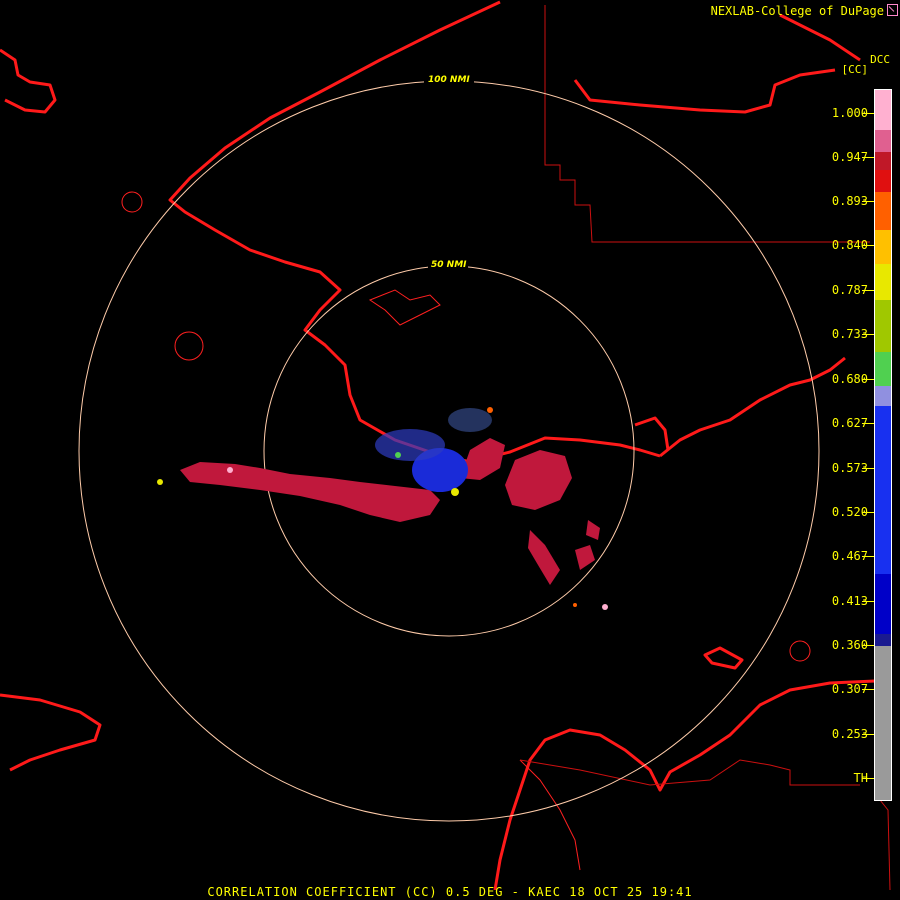  I want to click on range-ring-100-label: 100 NMI, so click(449, 80).